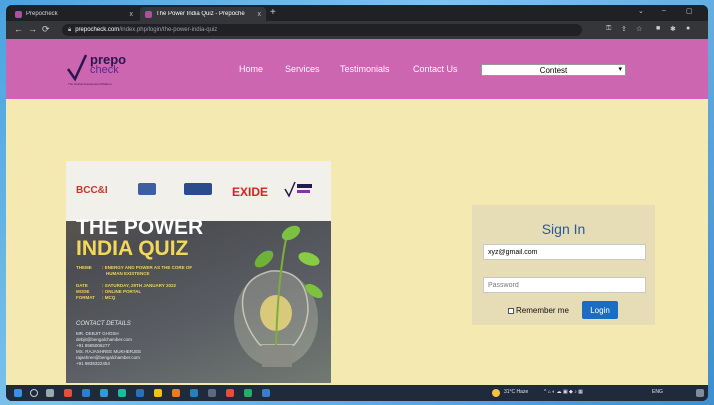  I want to click on windows-taskbar: 31°C Haze ^ ⌂ ◐ ☁ ▣ ◆ ♪ ▦ ENG, so click(357, 393).